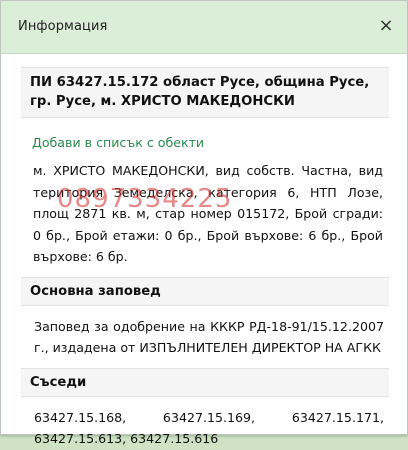  Describe the element at coordinates (63, 26) in the screenshot. I see `dialog-title: Информация` at that location.